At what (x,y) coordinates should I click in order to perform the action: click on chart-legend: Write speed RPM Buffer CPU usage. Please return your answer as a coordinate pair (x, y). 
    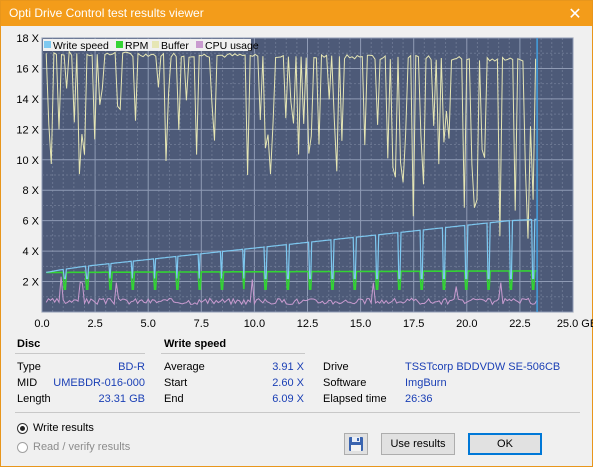
    Looking at the image, I should click on (151, 45).